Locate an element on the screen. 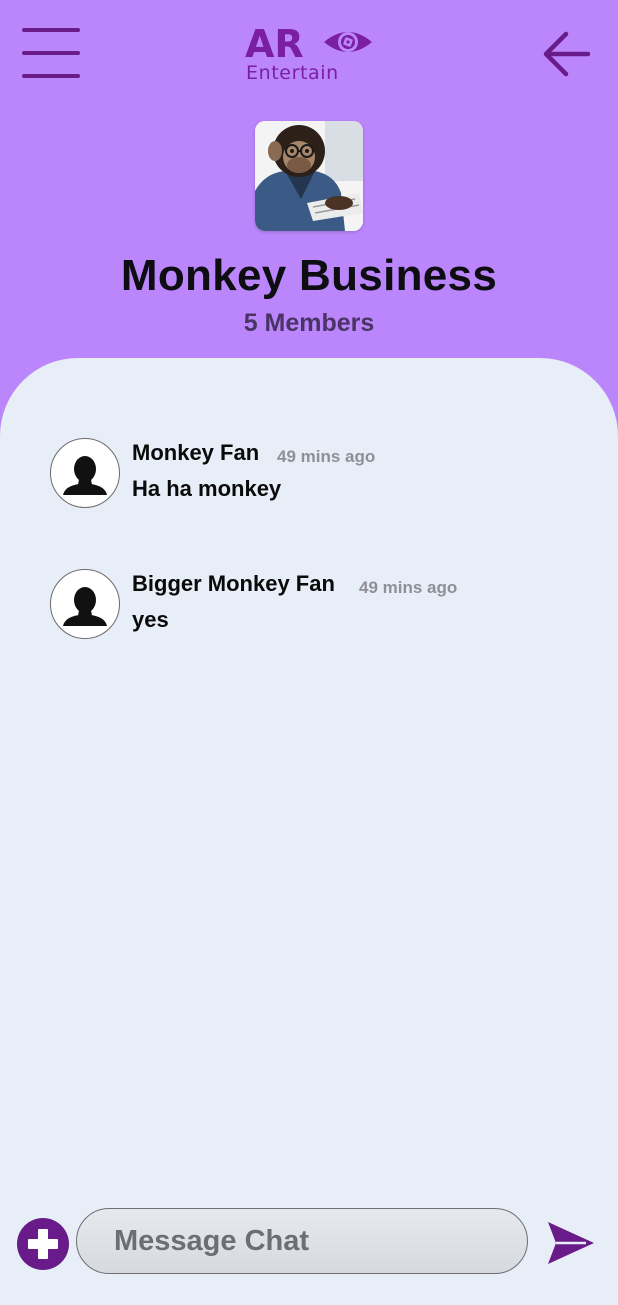 The width and height of the screenshot is (618, 1305). add-attachment-button is located at coordinates (43, 1244).